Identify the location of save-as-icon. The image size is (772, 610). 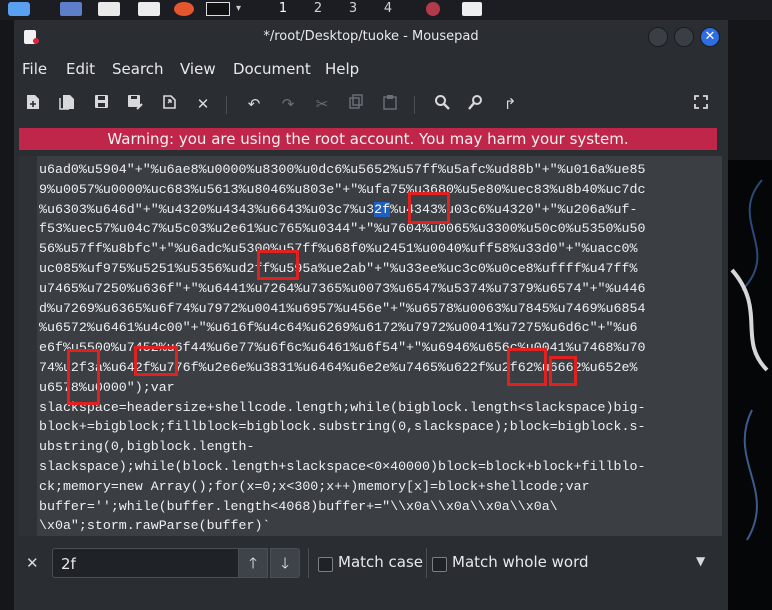
(135, 104).